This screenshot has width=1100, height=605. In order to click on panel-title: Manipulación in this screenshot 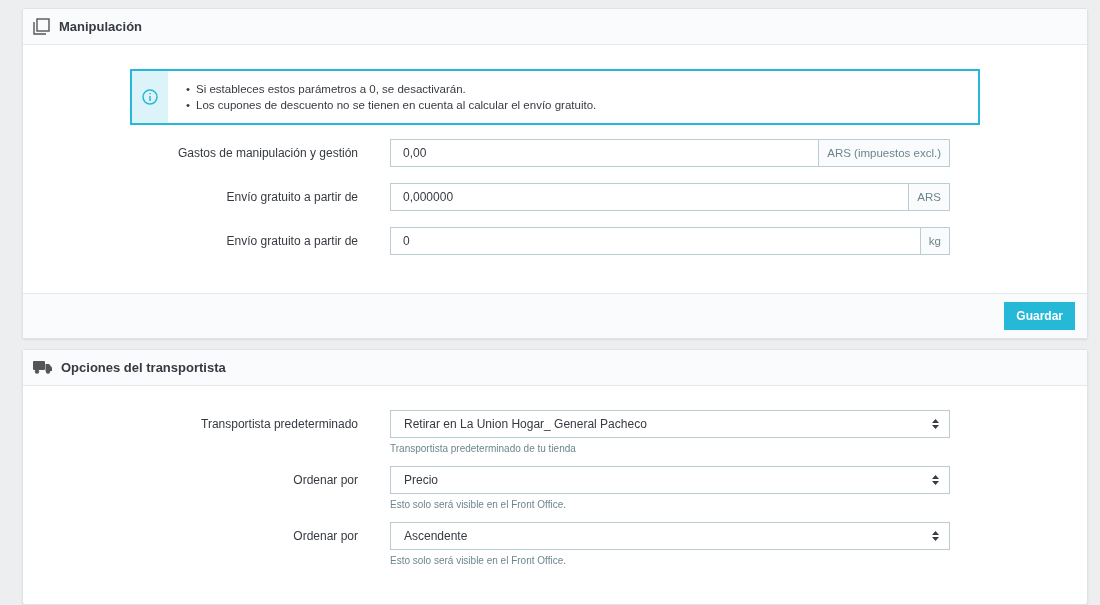, I will do `click(101, 26)`.